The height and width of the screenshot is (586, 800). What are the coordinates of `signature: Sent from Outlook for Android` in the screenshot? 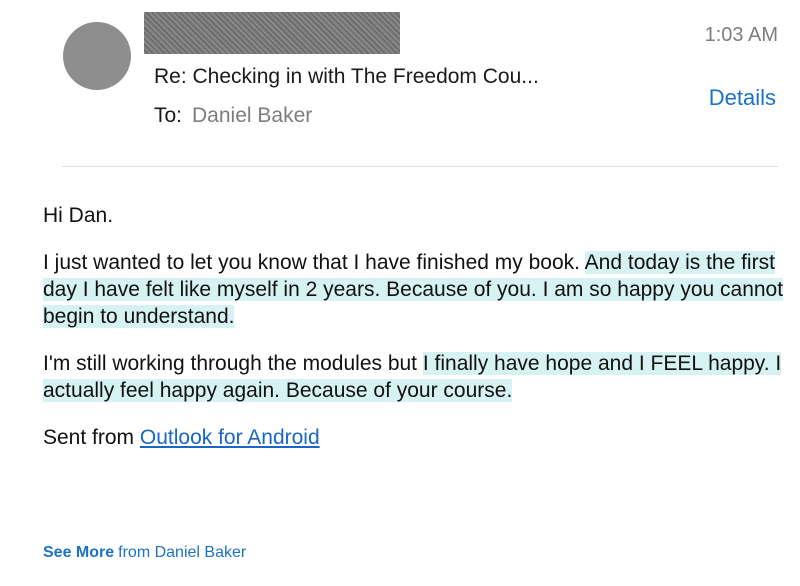 It's located at (419, 437).